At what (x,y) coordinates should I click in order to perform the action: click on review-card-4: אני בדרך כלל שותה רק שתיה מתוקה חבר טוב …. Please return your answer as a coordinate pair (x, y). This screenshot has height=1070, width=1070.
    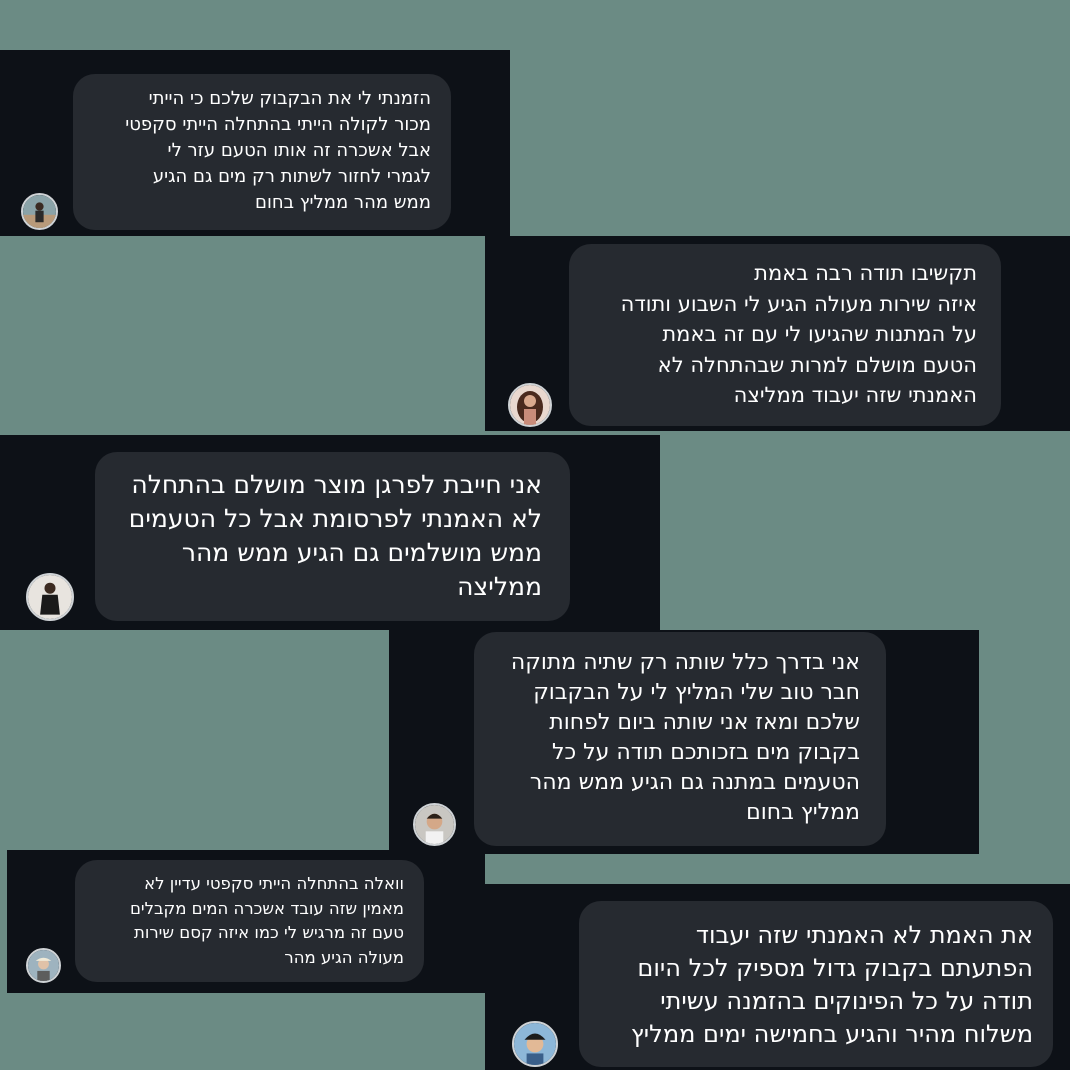
    Looking at the image, I should click on (684, 742).